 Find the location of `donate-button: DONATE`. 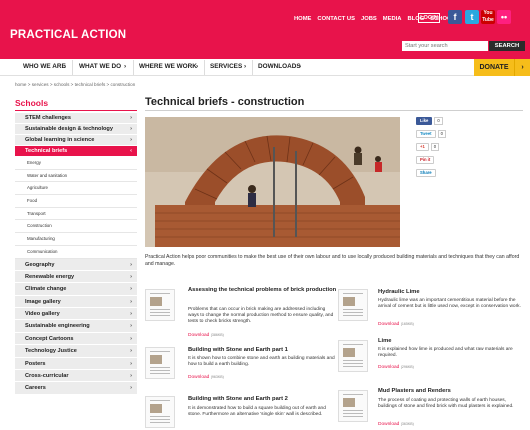

donate-button: DONATE is located at coordinates (494, 67).